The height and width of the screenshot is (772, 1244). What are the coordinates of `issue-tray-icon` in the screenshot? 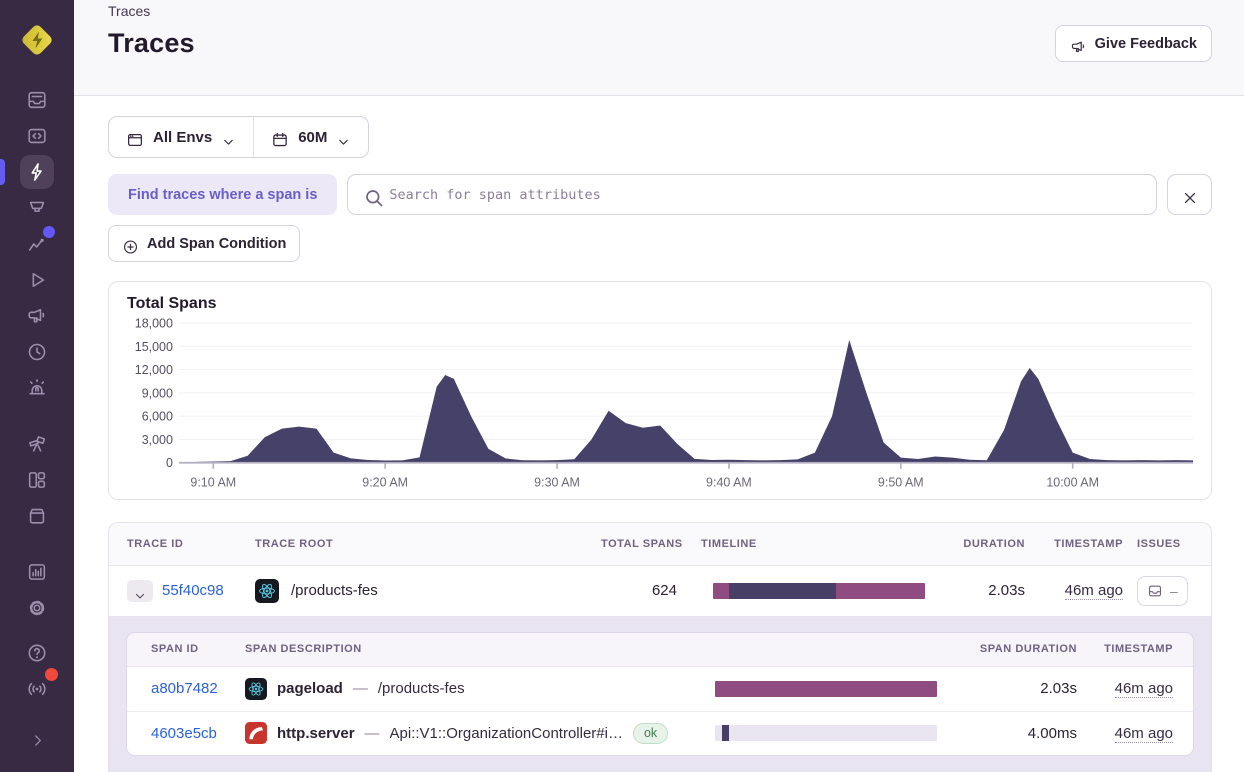 It's located at (1155, 591).